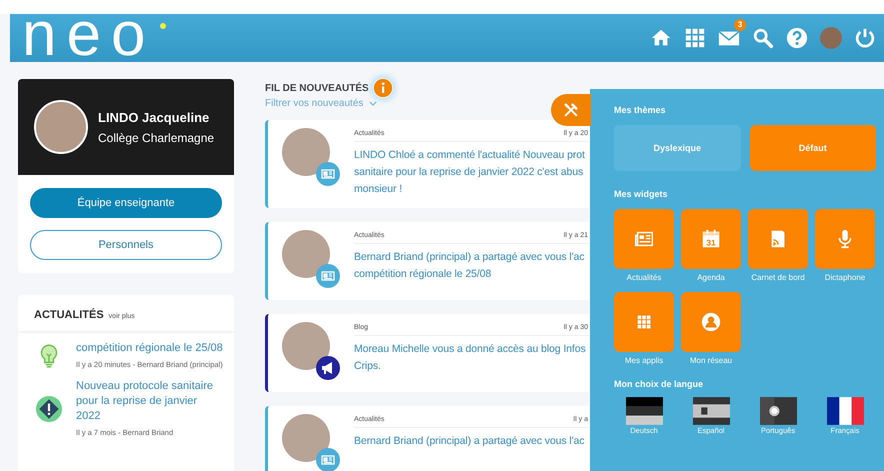  Describe the element at coordinates (470, 155) in the screenshot. I see `feed-text: LINDO Chloé a commenté l'actualité Nouveau prot` at that location.